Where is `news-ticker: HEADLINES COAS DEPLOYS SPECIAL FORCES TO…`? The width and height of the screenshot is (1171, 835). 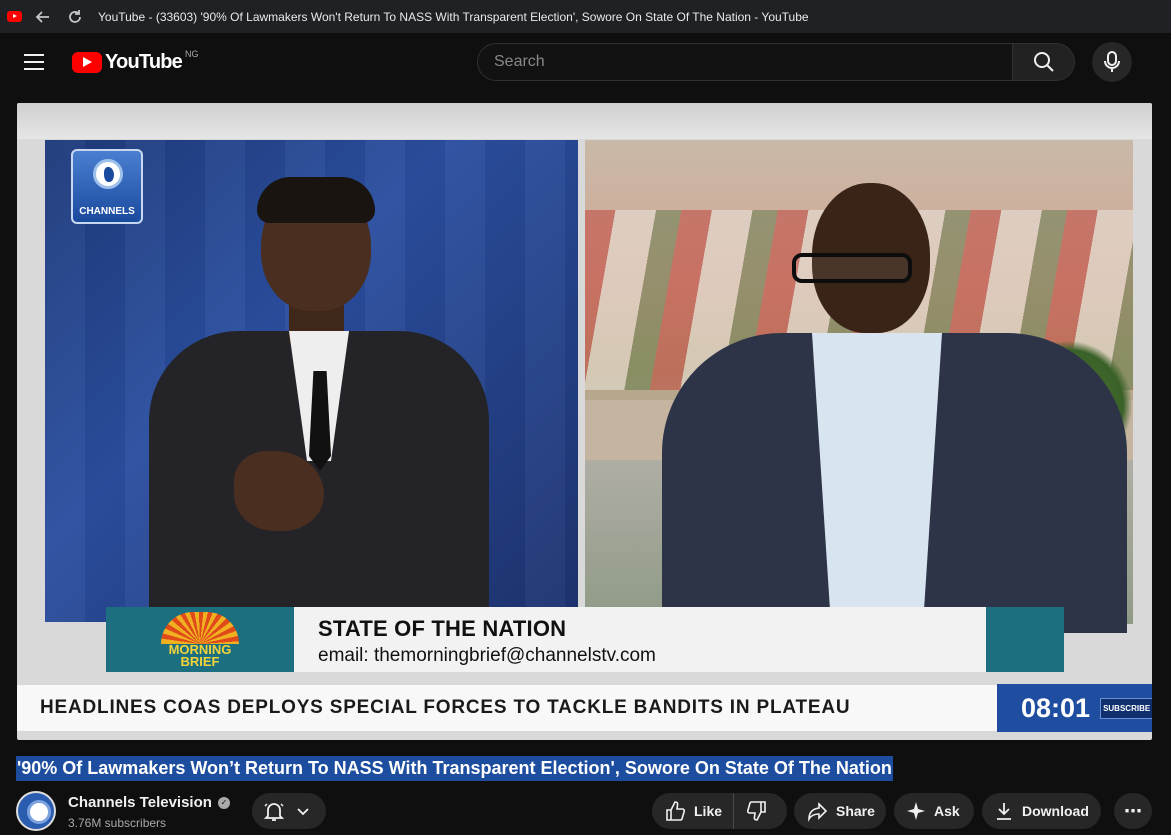
news-ticker: HEADLINES COAS DEPLOYS SPECIAL FORCES TO… is located at coordinates (584, 708).